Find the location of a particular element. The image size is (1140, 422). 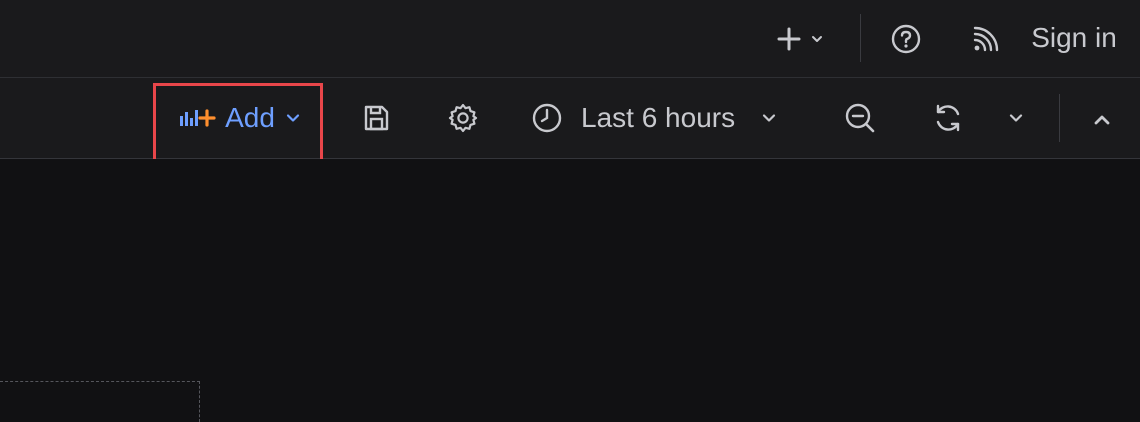

refresh-dashboard-button is located at coordinates (948, 118).